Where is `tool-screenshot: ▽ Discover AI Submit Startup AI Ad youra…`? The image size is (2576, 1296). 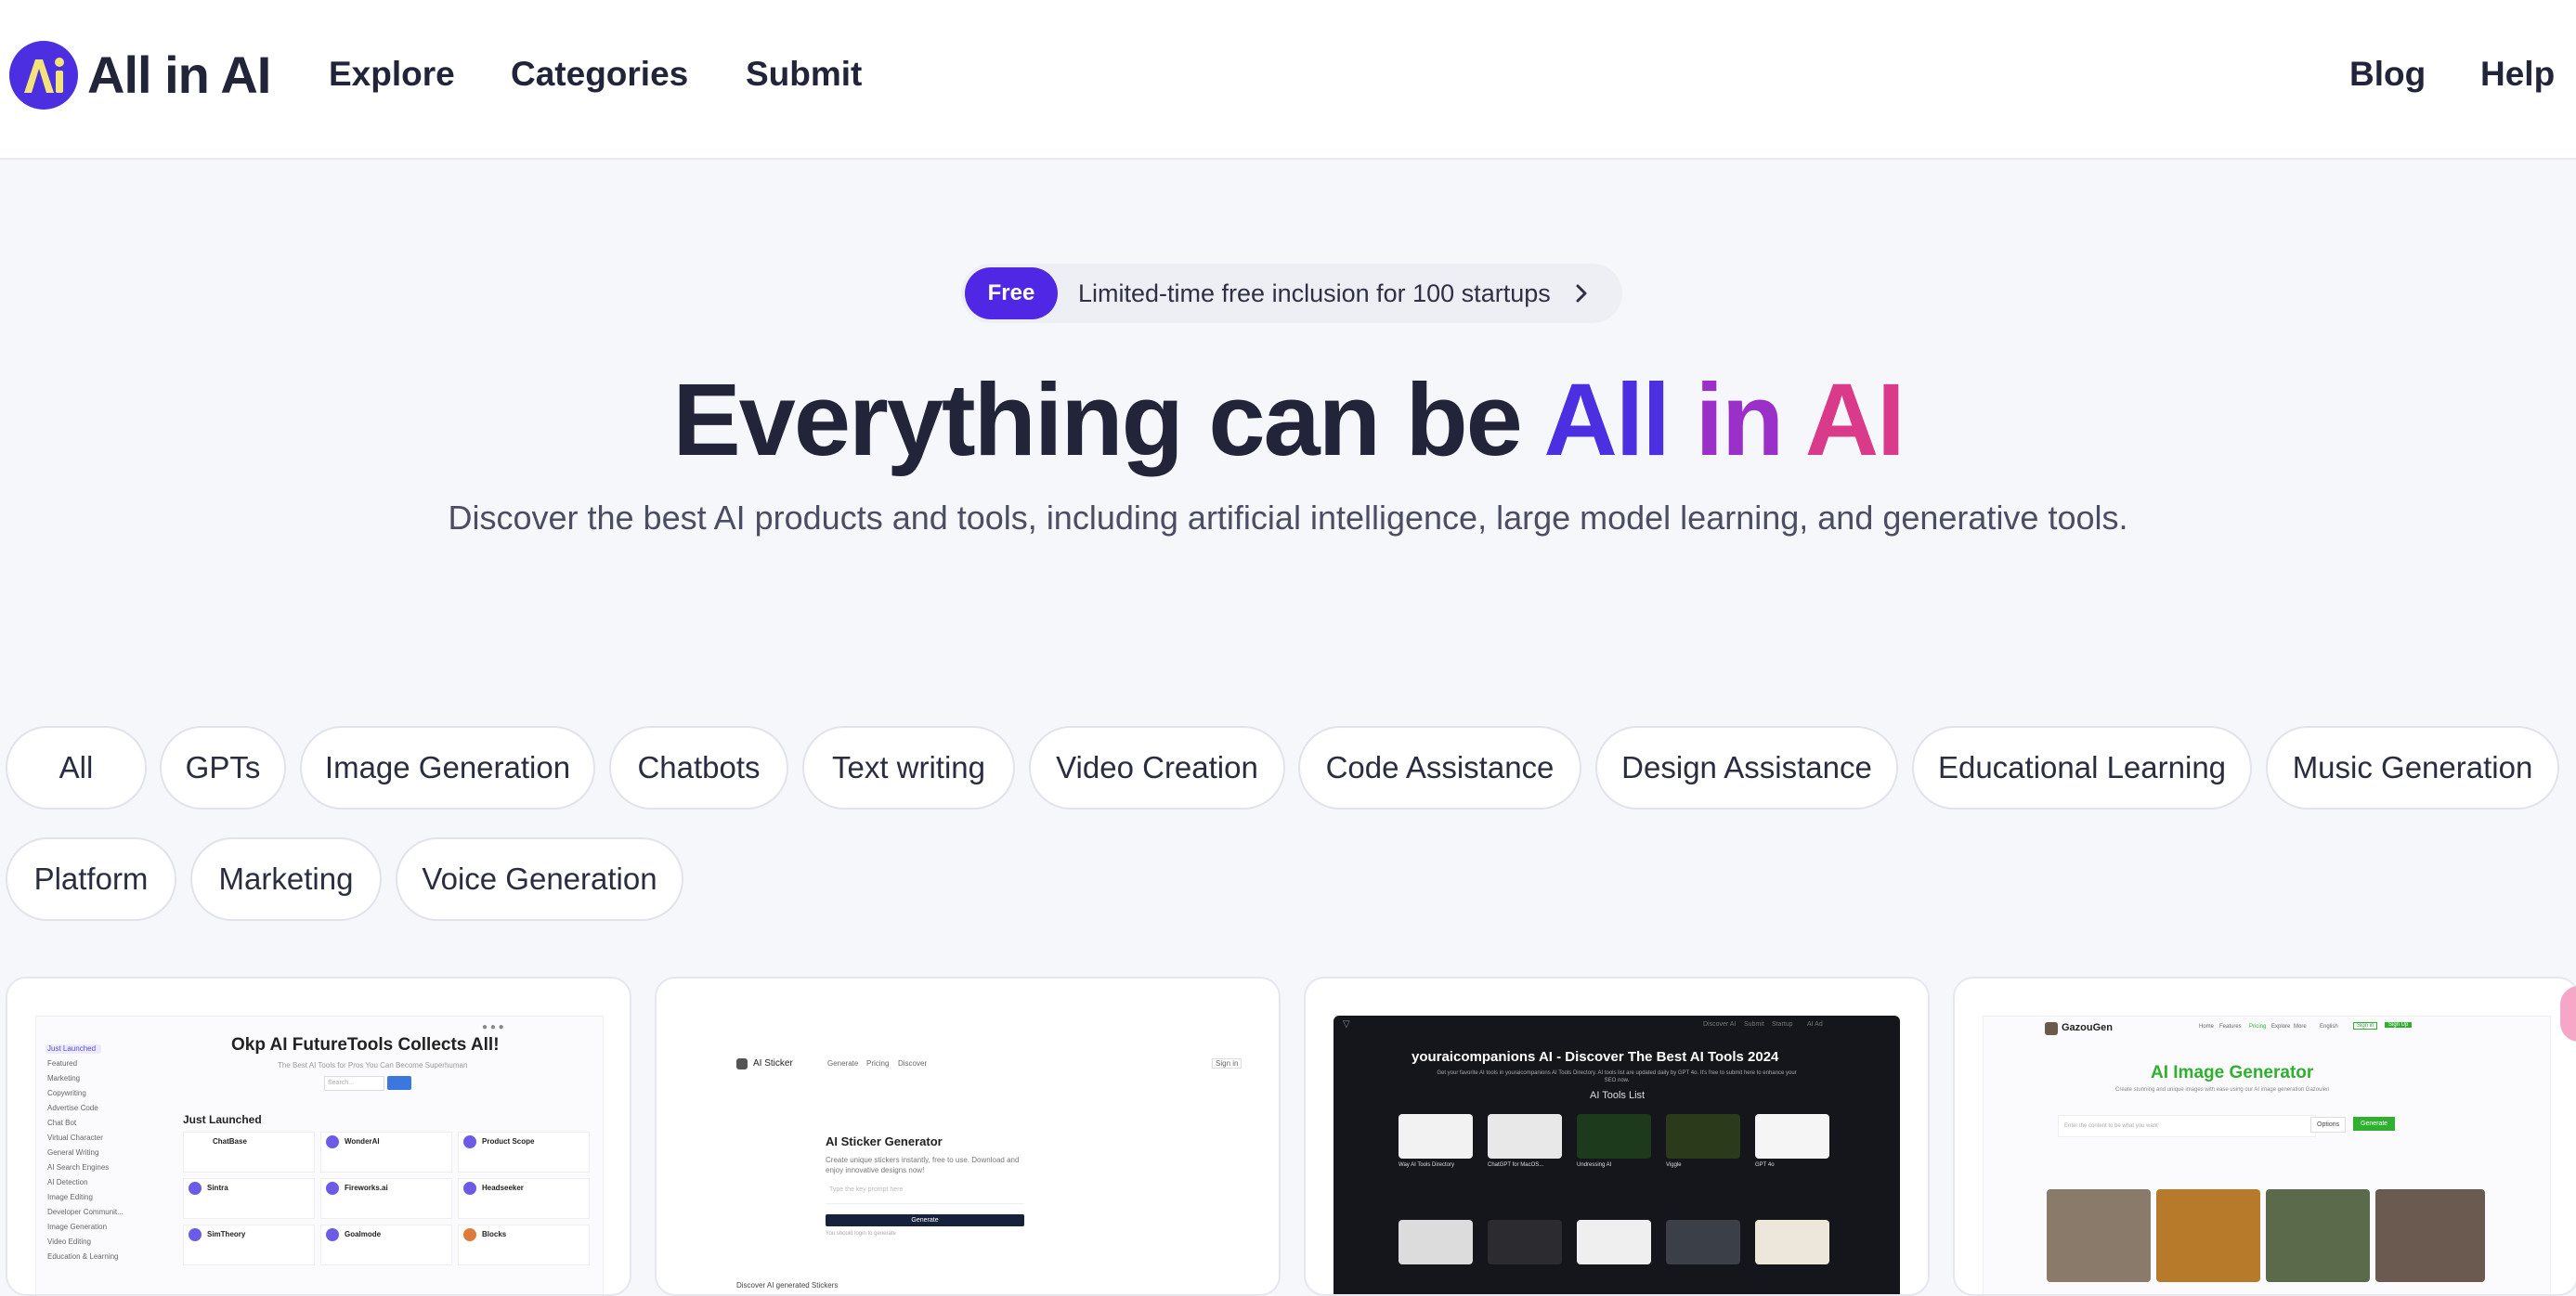
tool-screenshot: ▽ Discover AI Submit Startup AI Ad youra… is located at coordinates (1617, 1155).